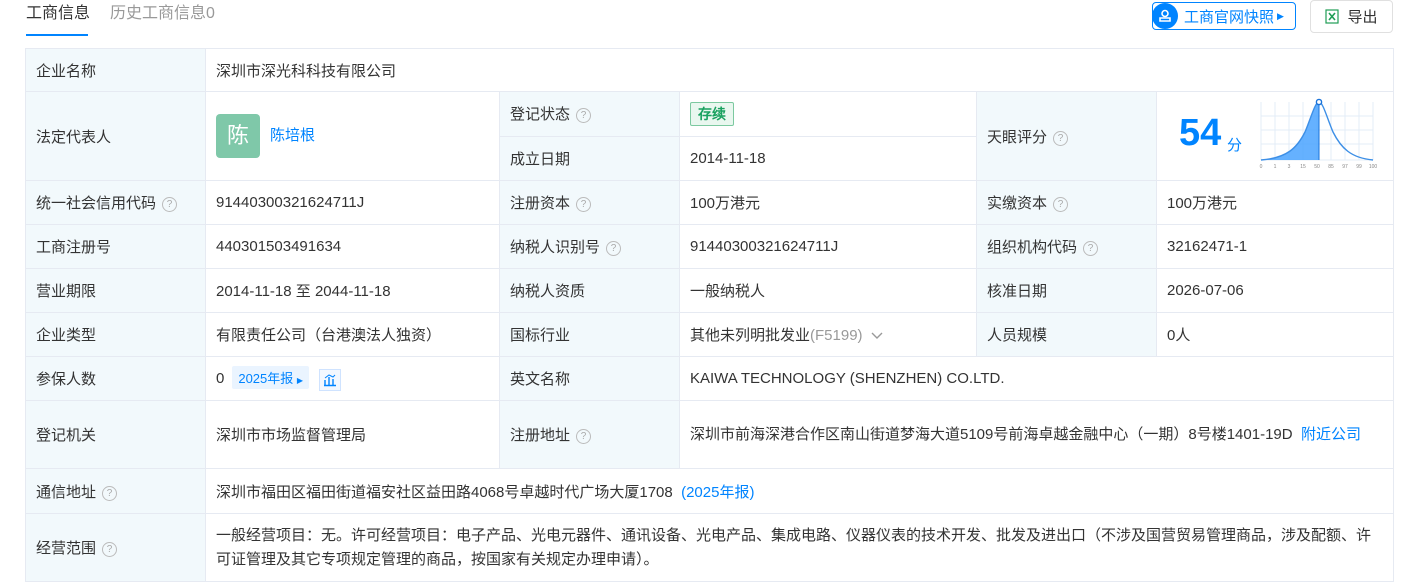 This screenshot has width=1404, height=585. What do you see at coordinates (1017, 203) in the screenshot?
I see `paid-capital-label: 实缴资本` at bounding box center [1017, 203].